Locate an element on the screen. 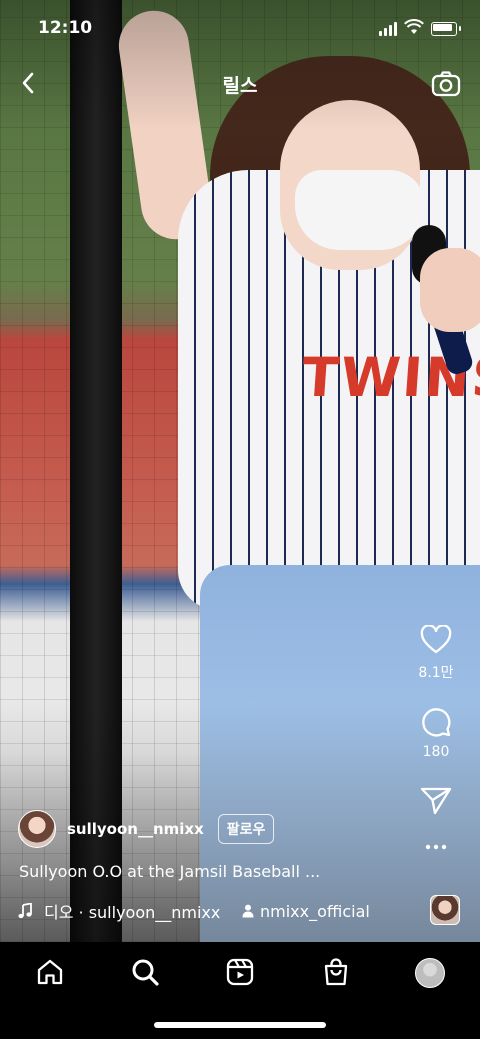  share-button is located at coordinates (436, 800).